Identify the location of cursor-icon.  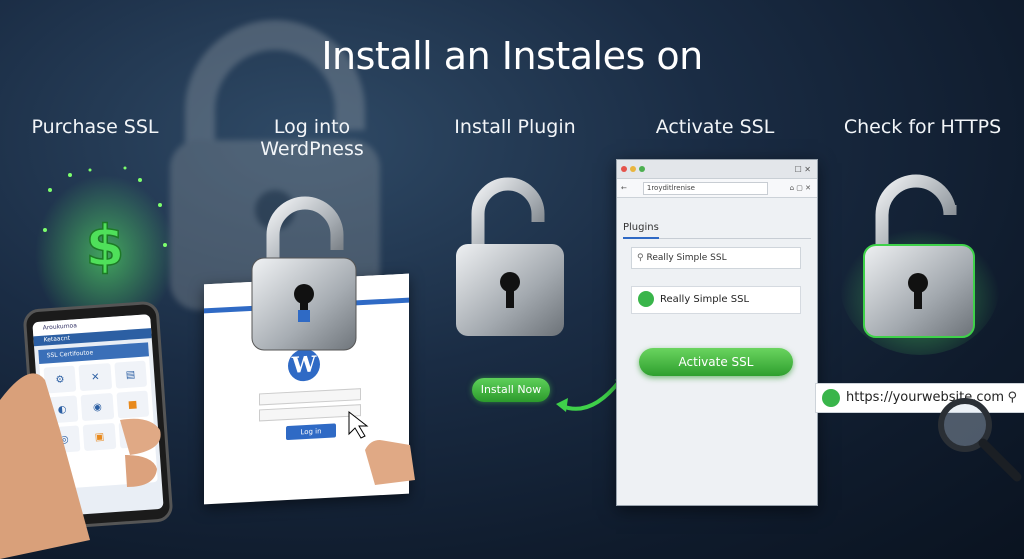
(381, 447).